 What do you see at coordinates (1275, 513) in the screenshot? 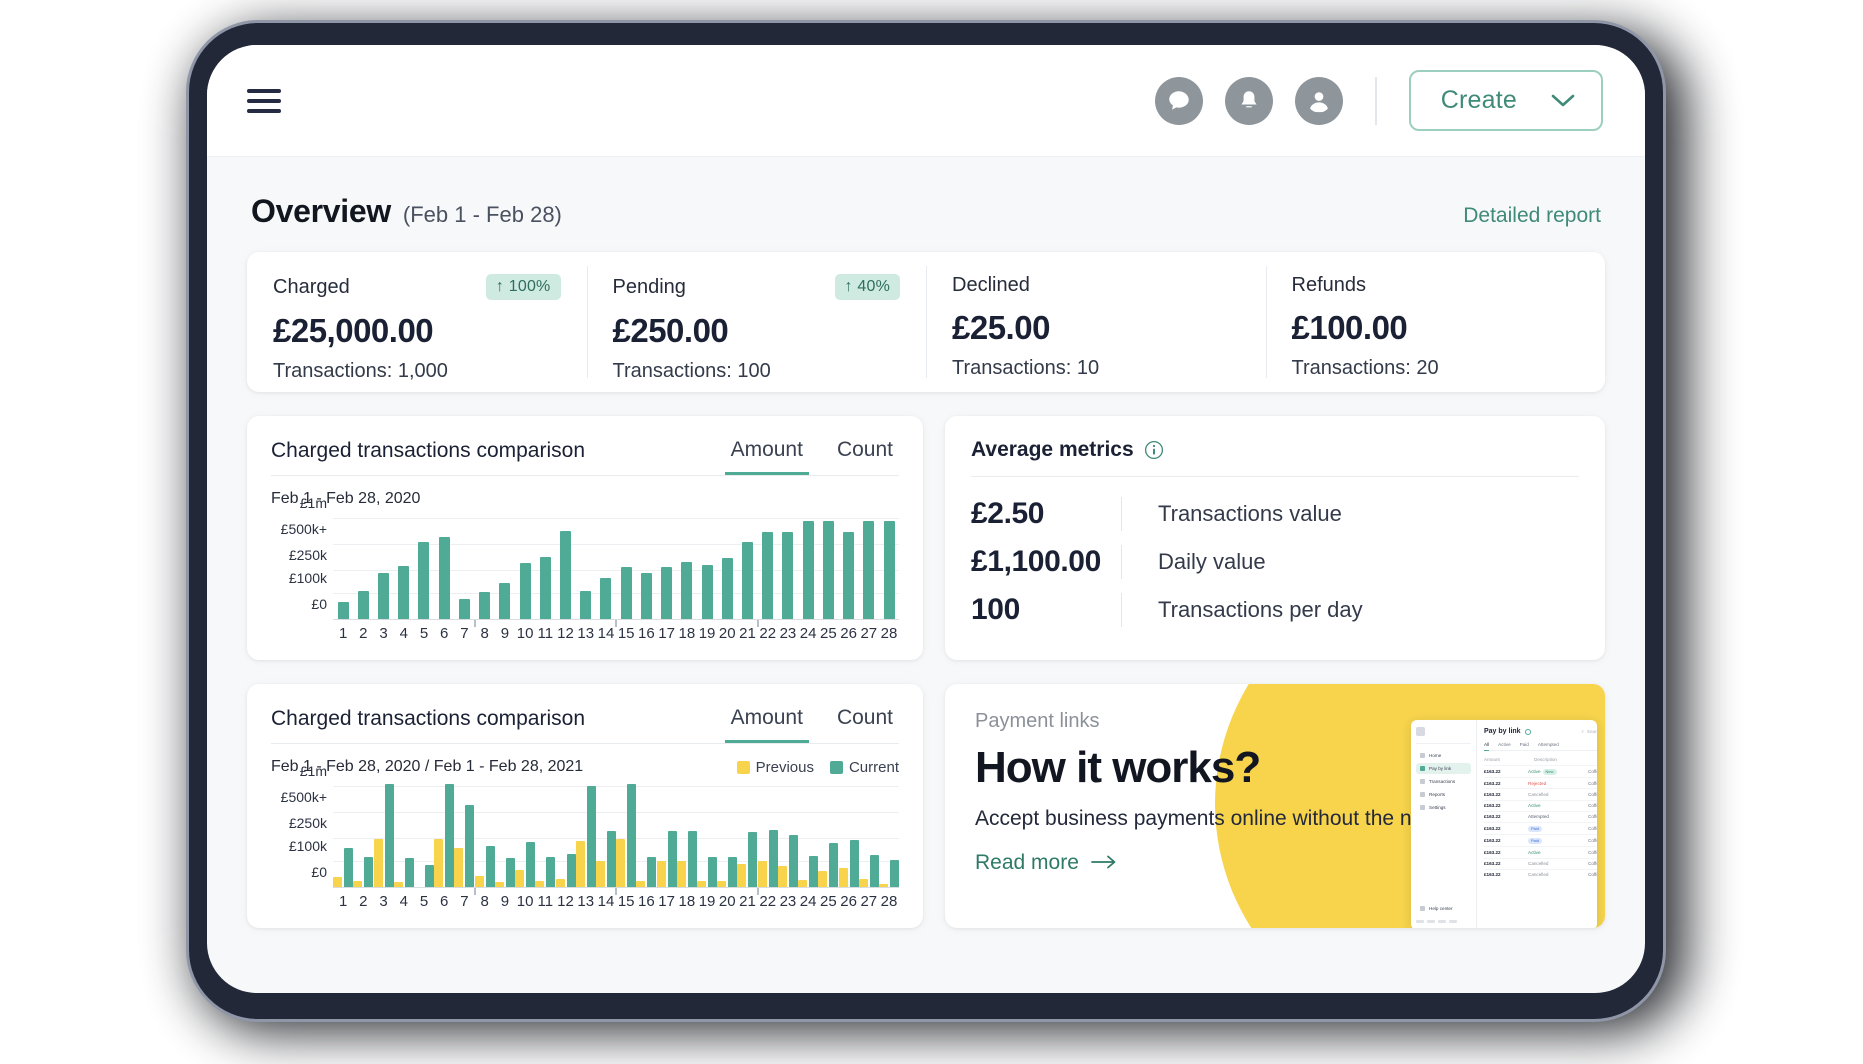
I see `metric-row: £2.50 Transactions value` at bounding box center [1275, 513].